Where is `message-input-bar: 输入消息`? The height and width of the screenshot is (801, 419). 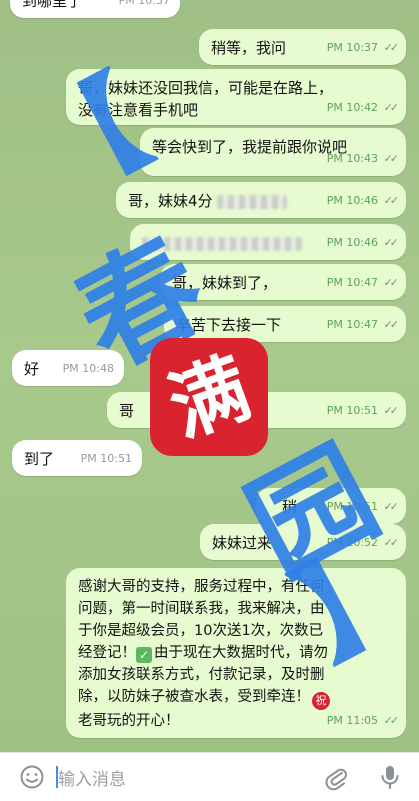 message-input-bar: 输入消息 is located at coordinates (209, 776).